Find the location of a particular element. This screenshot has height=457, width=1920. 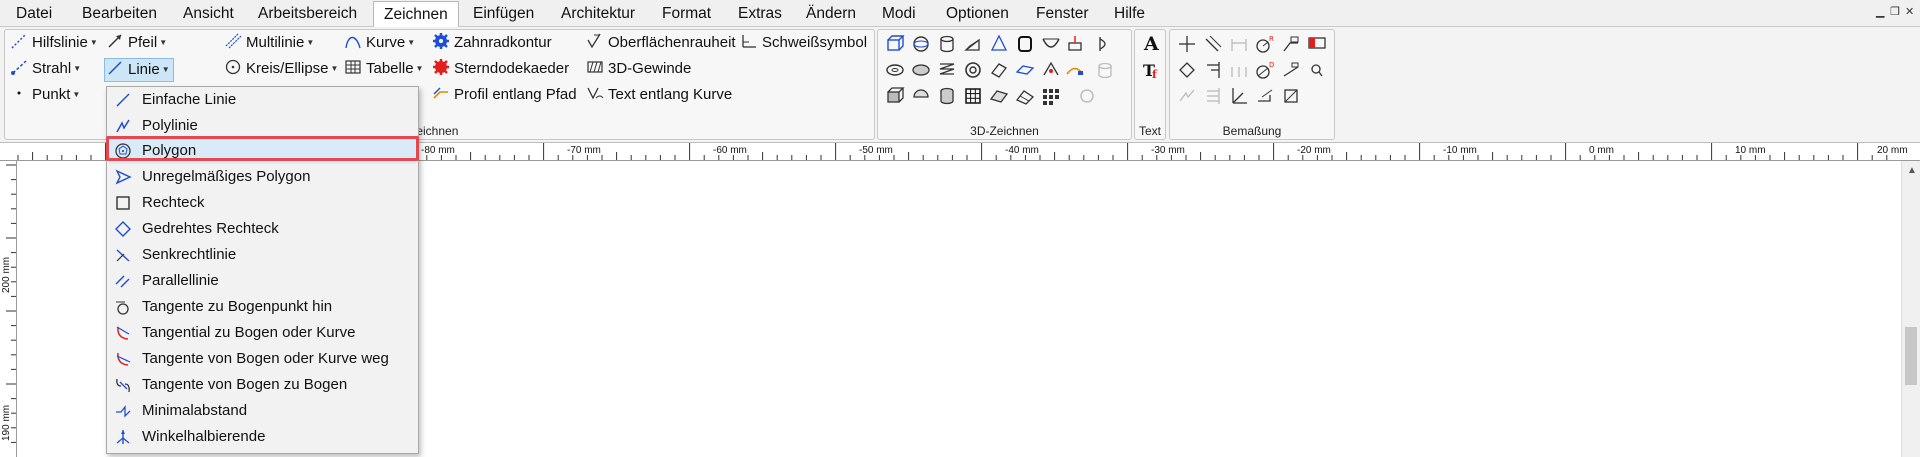

3d-disk-icon is located at coordinates (1025, 44).